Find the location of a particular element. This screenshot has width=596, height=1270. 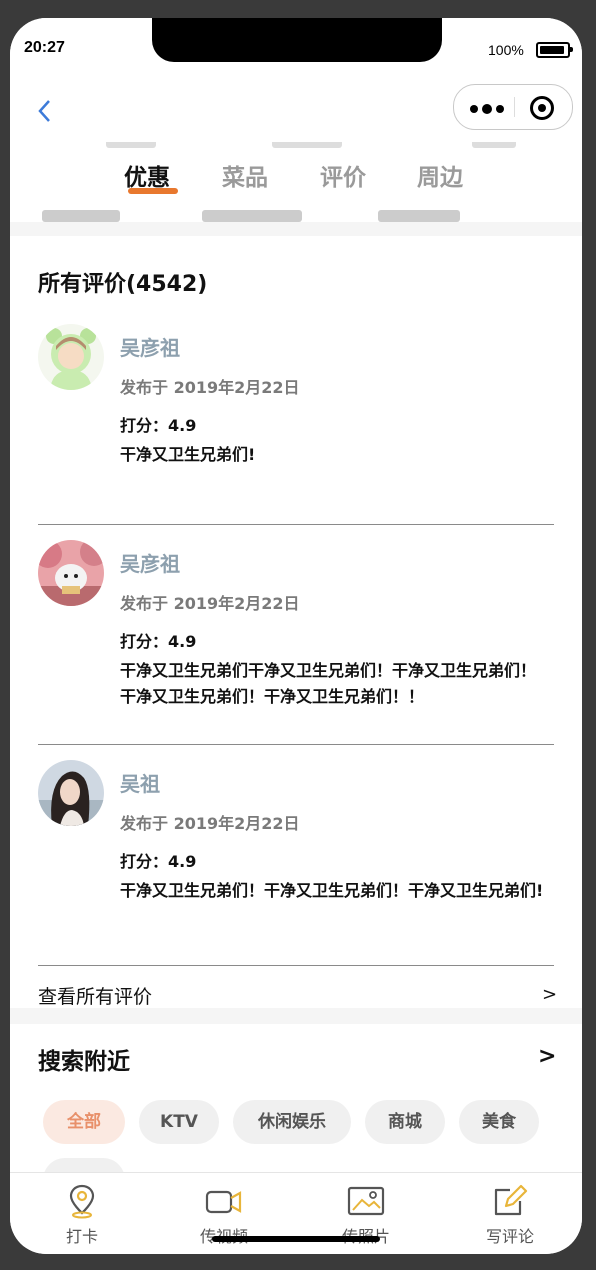

chip-leisure: 休闲娱乐 is located at coordinates (292, 1122).